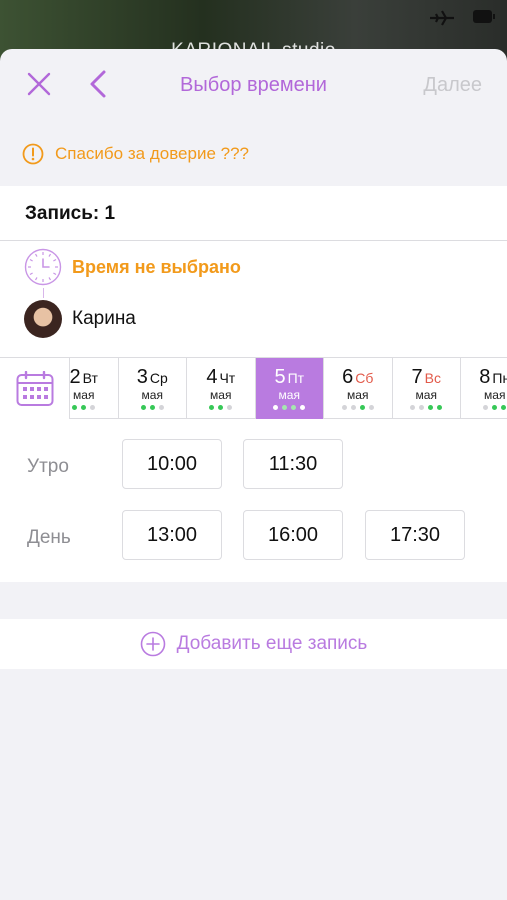  I want to click on avatar, so click(43, 319).